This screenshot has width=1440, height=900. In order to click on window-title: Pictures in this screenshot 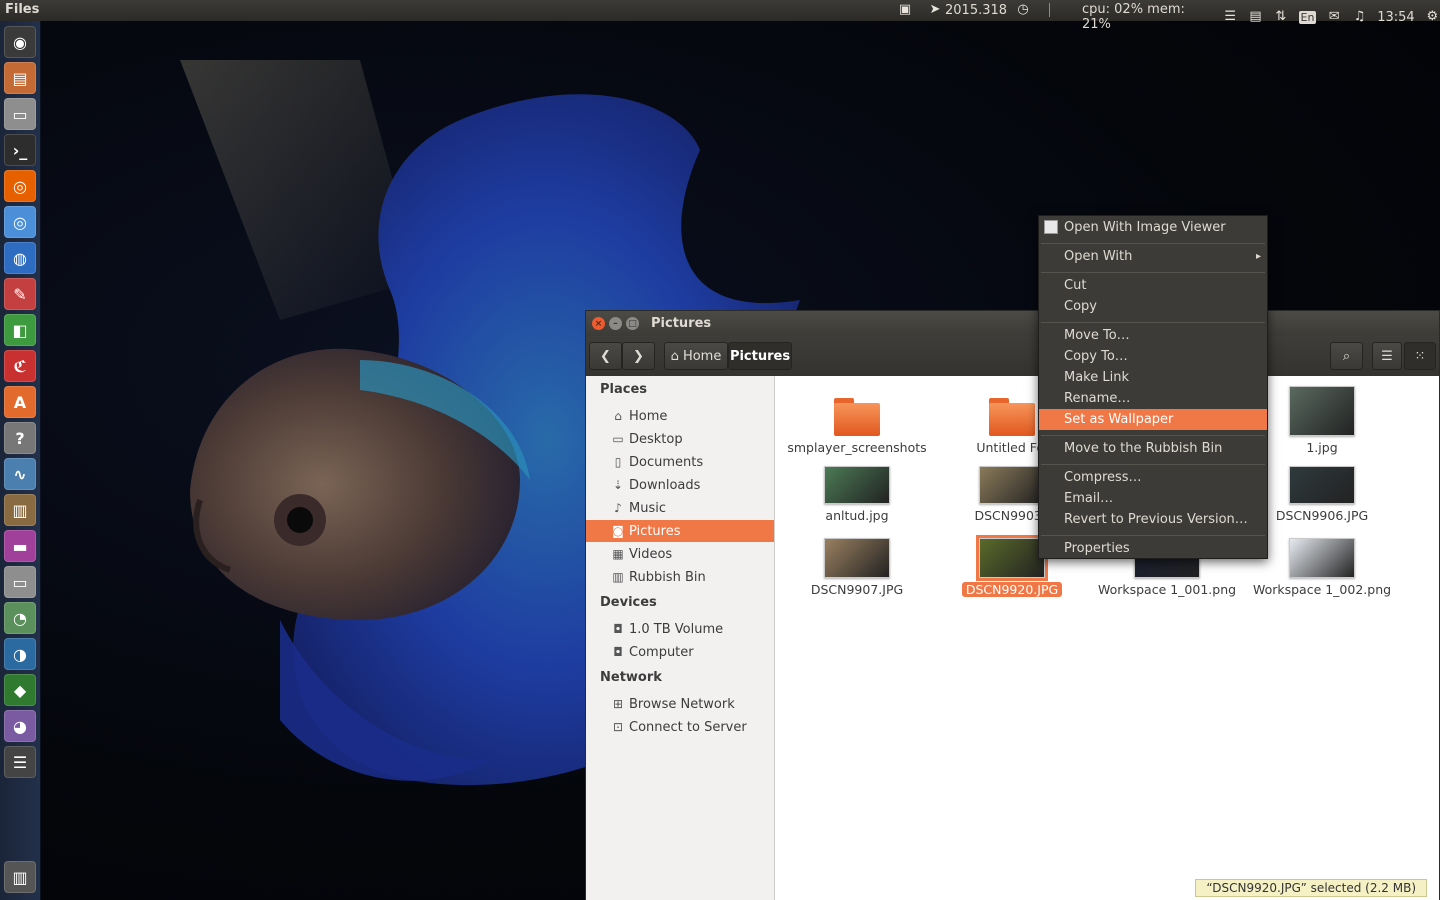, I will do `click(681, 323)`.